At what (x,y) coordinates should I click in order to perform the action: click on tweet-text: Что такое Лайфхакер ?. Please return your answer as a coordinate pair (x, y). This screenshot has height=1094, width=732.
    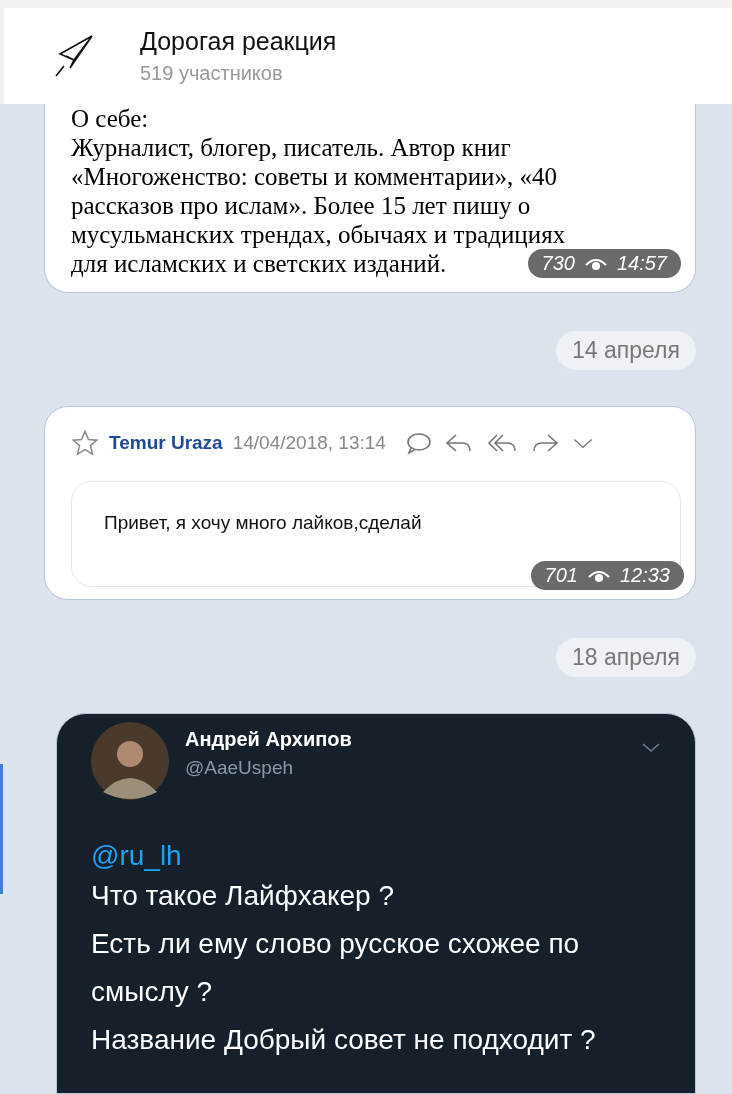
    Looking at the image, I should click on (243, 896).